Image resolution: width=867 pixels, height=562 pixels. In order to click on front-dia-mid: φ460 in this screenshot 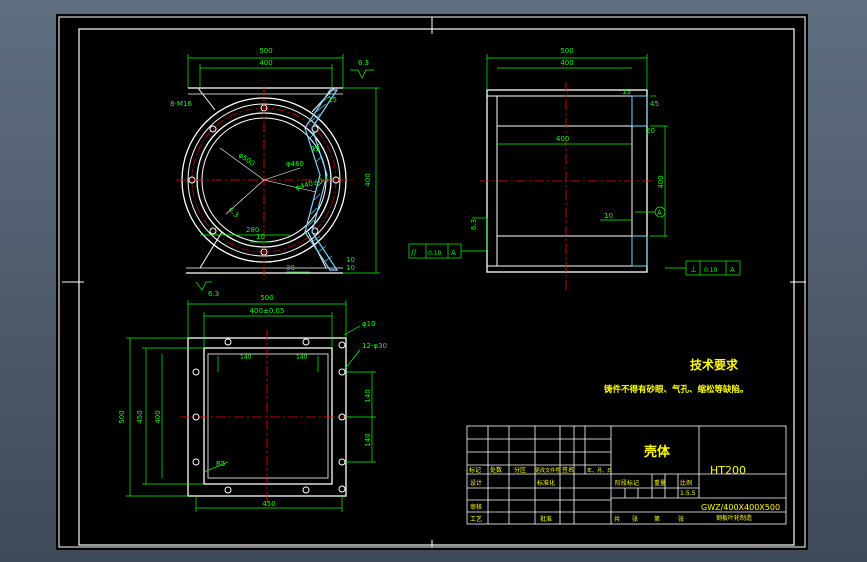, I will do `click(295, 164)`.